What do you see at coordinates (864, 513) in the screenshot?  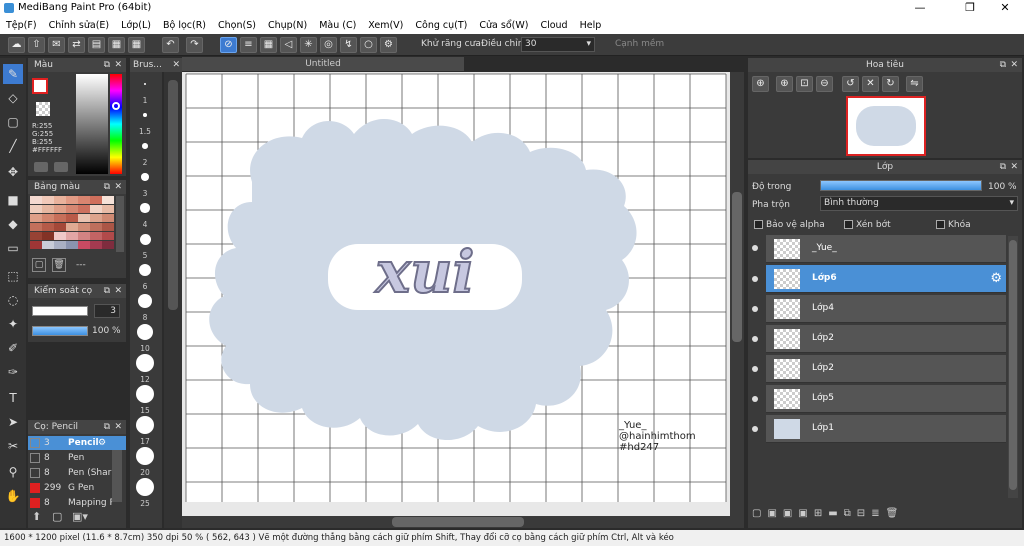 I see `merge-layer-icon: ⊟` at bounding box center [864, 513].